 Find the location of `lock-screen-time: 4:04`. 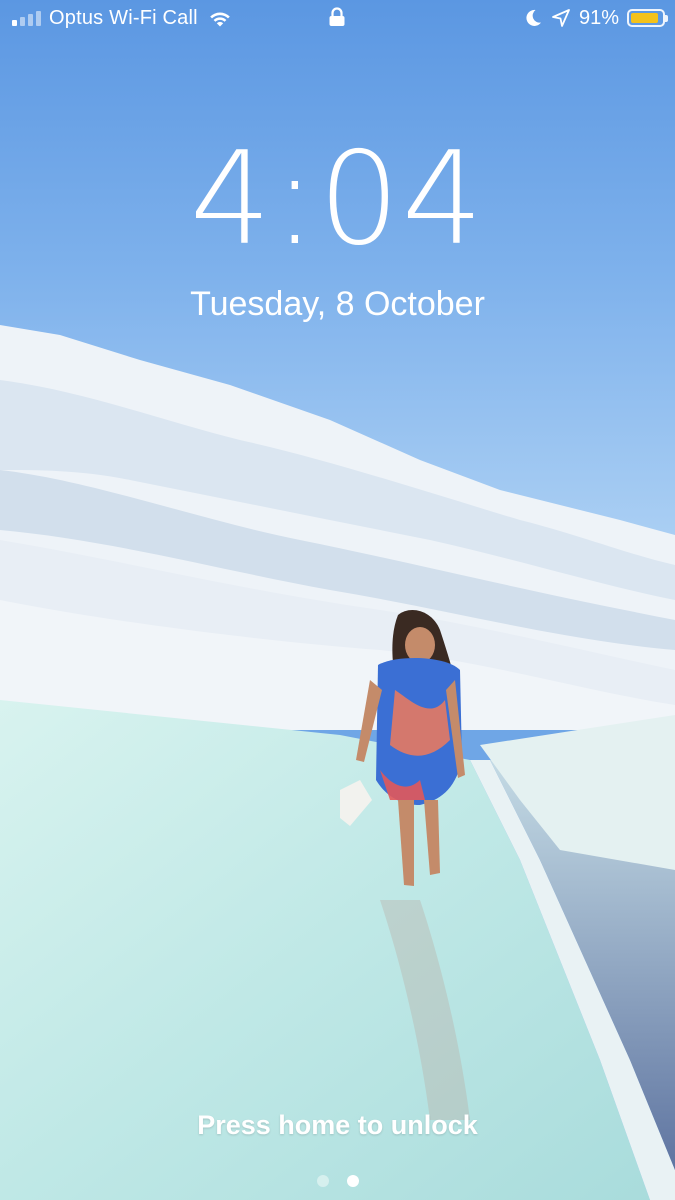

lock-screen-time: 4:04 is located at coordinates (337, 199).